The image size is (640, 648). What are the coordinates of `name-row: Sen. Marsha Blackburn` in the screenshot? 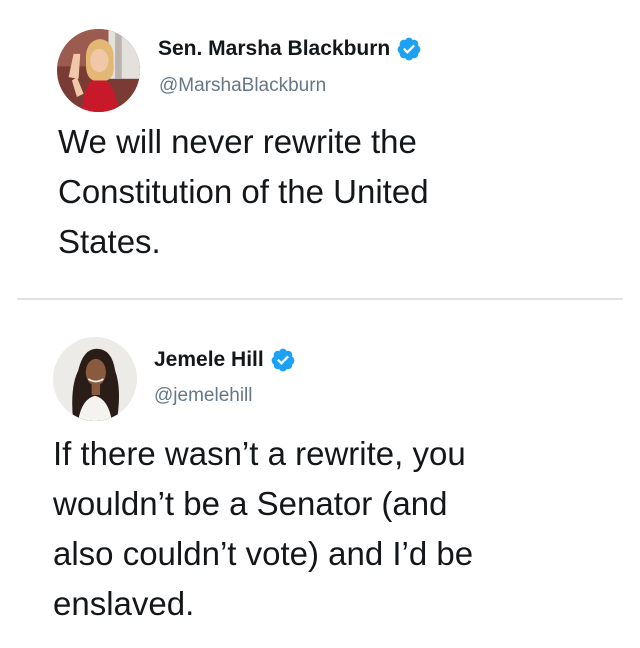 It's located at (290, 49).